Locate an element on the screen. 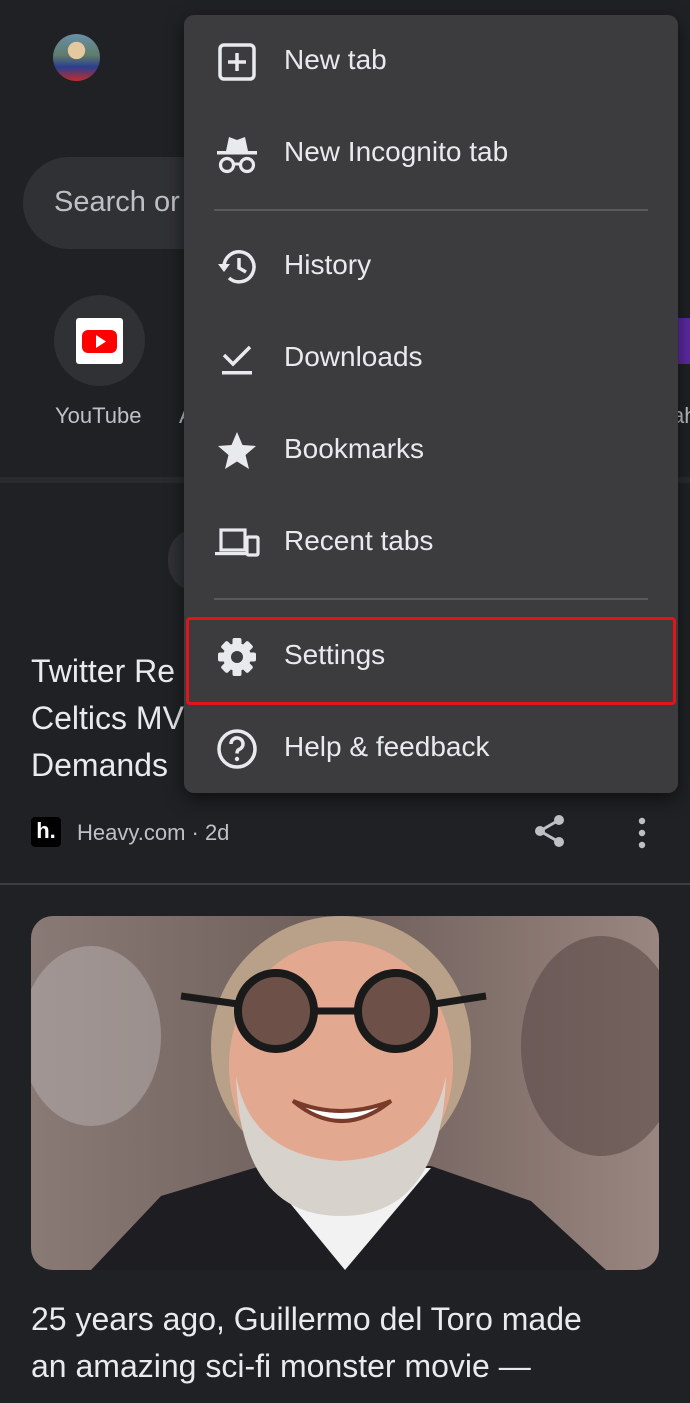 The height and width of the screenshot is (1403, 690). menu-item-help-feedback: Help & feedback is located at coordinates (431, 748).